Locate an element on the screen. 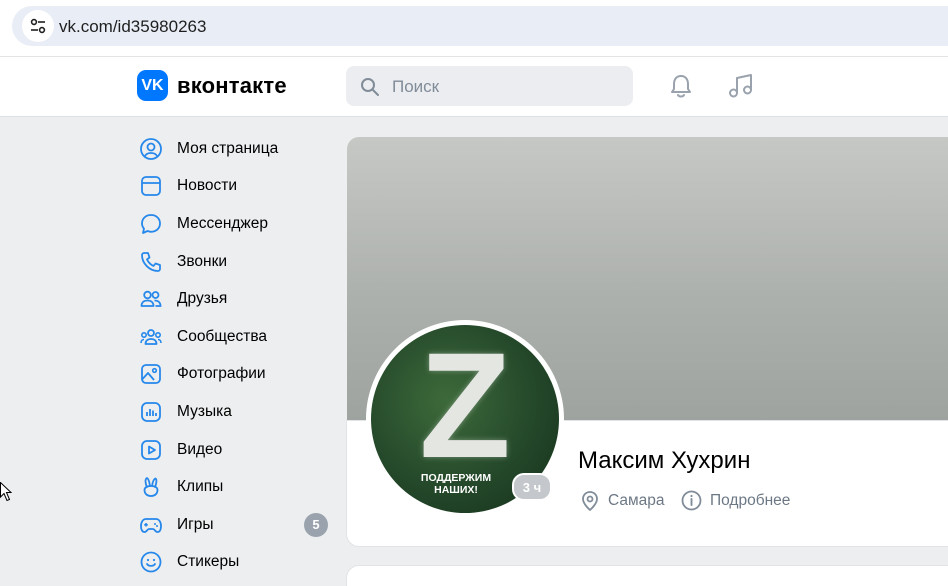 This screenshot has width=948, height=586. friends-icon is located at coordinates (151, 299).